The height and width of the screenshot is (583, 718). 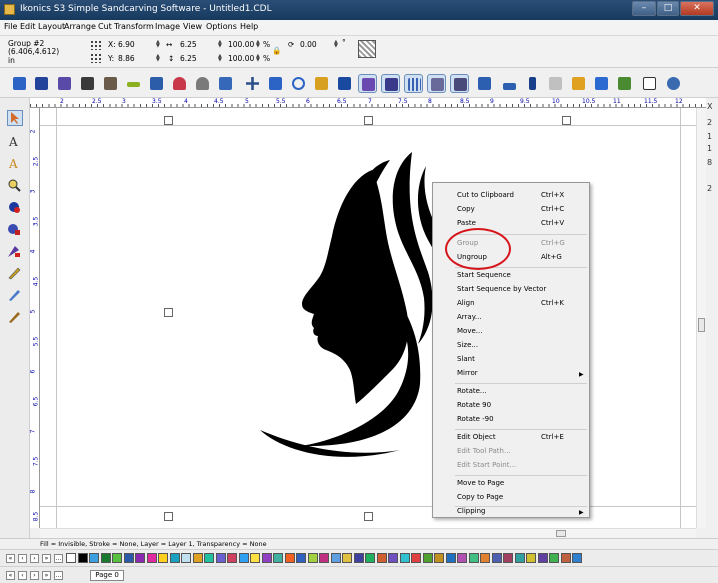 I want to click on page-last-button: », so click(x=46, y=575).